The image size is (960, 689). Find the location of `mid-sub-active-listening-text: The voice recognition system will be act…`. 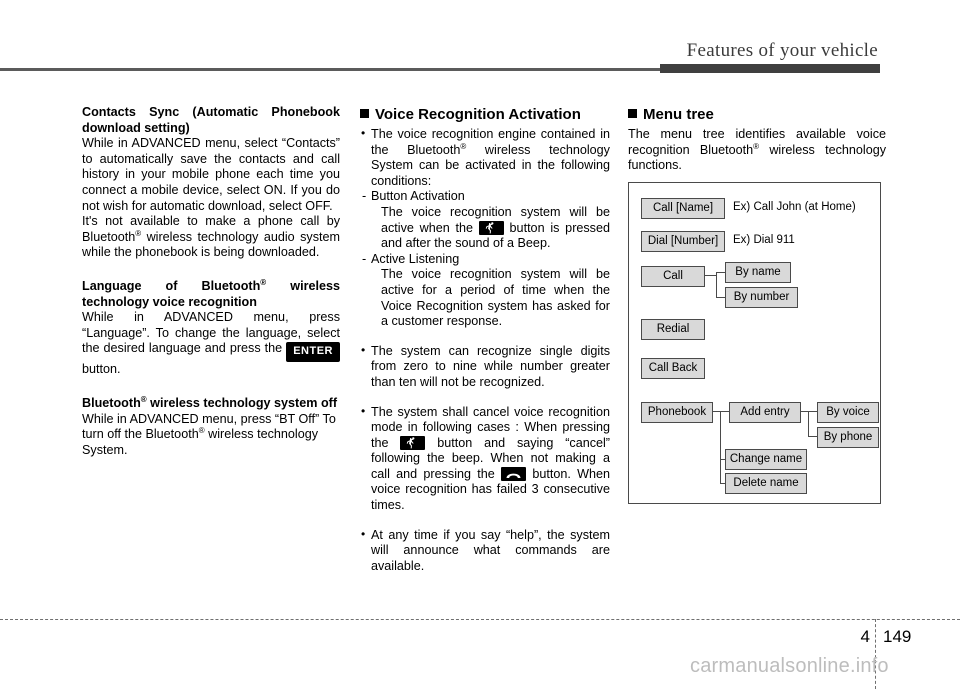

mid-sub-active-listening-text: The voice recognition system will be act… is located at coordinates (495, 298).